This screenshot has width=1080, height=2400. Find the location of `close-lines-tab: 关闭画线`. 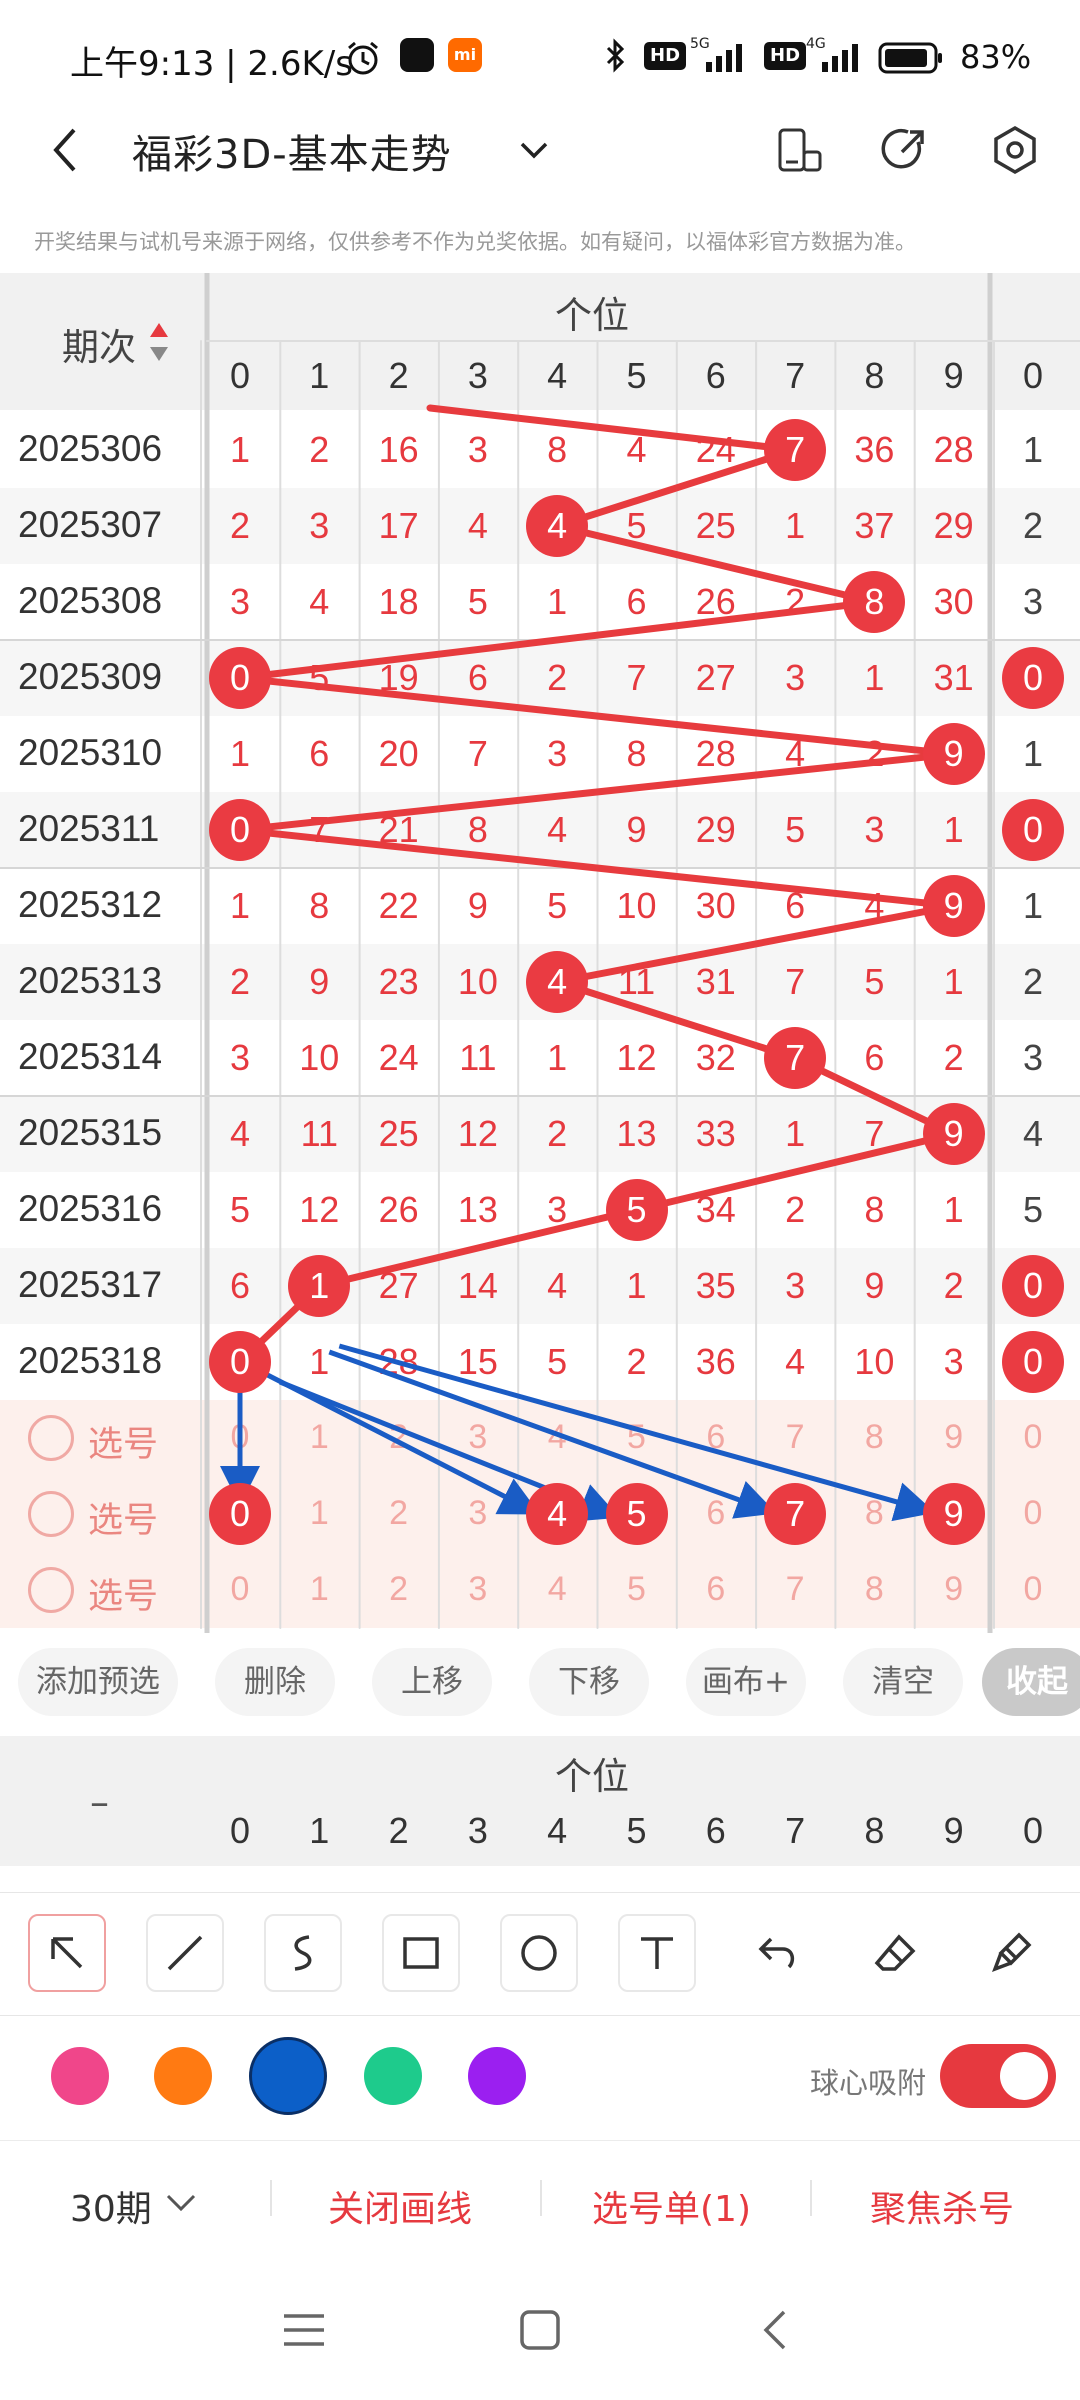

close-lines-tab: 关闭画线 is located at coordinates (400, 2206).